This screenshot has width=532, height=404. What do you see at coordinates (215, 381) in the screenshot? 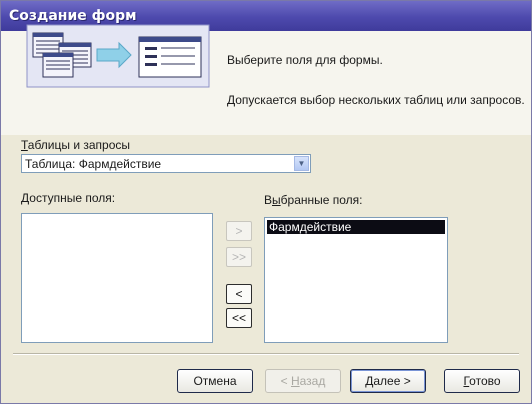
I see `cancel-button: Отмена` at bounding box center [215, 381].